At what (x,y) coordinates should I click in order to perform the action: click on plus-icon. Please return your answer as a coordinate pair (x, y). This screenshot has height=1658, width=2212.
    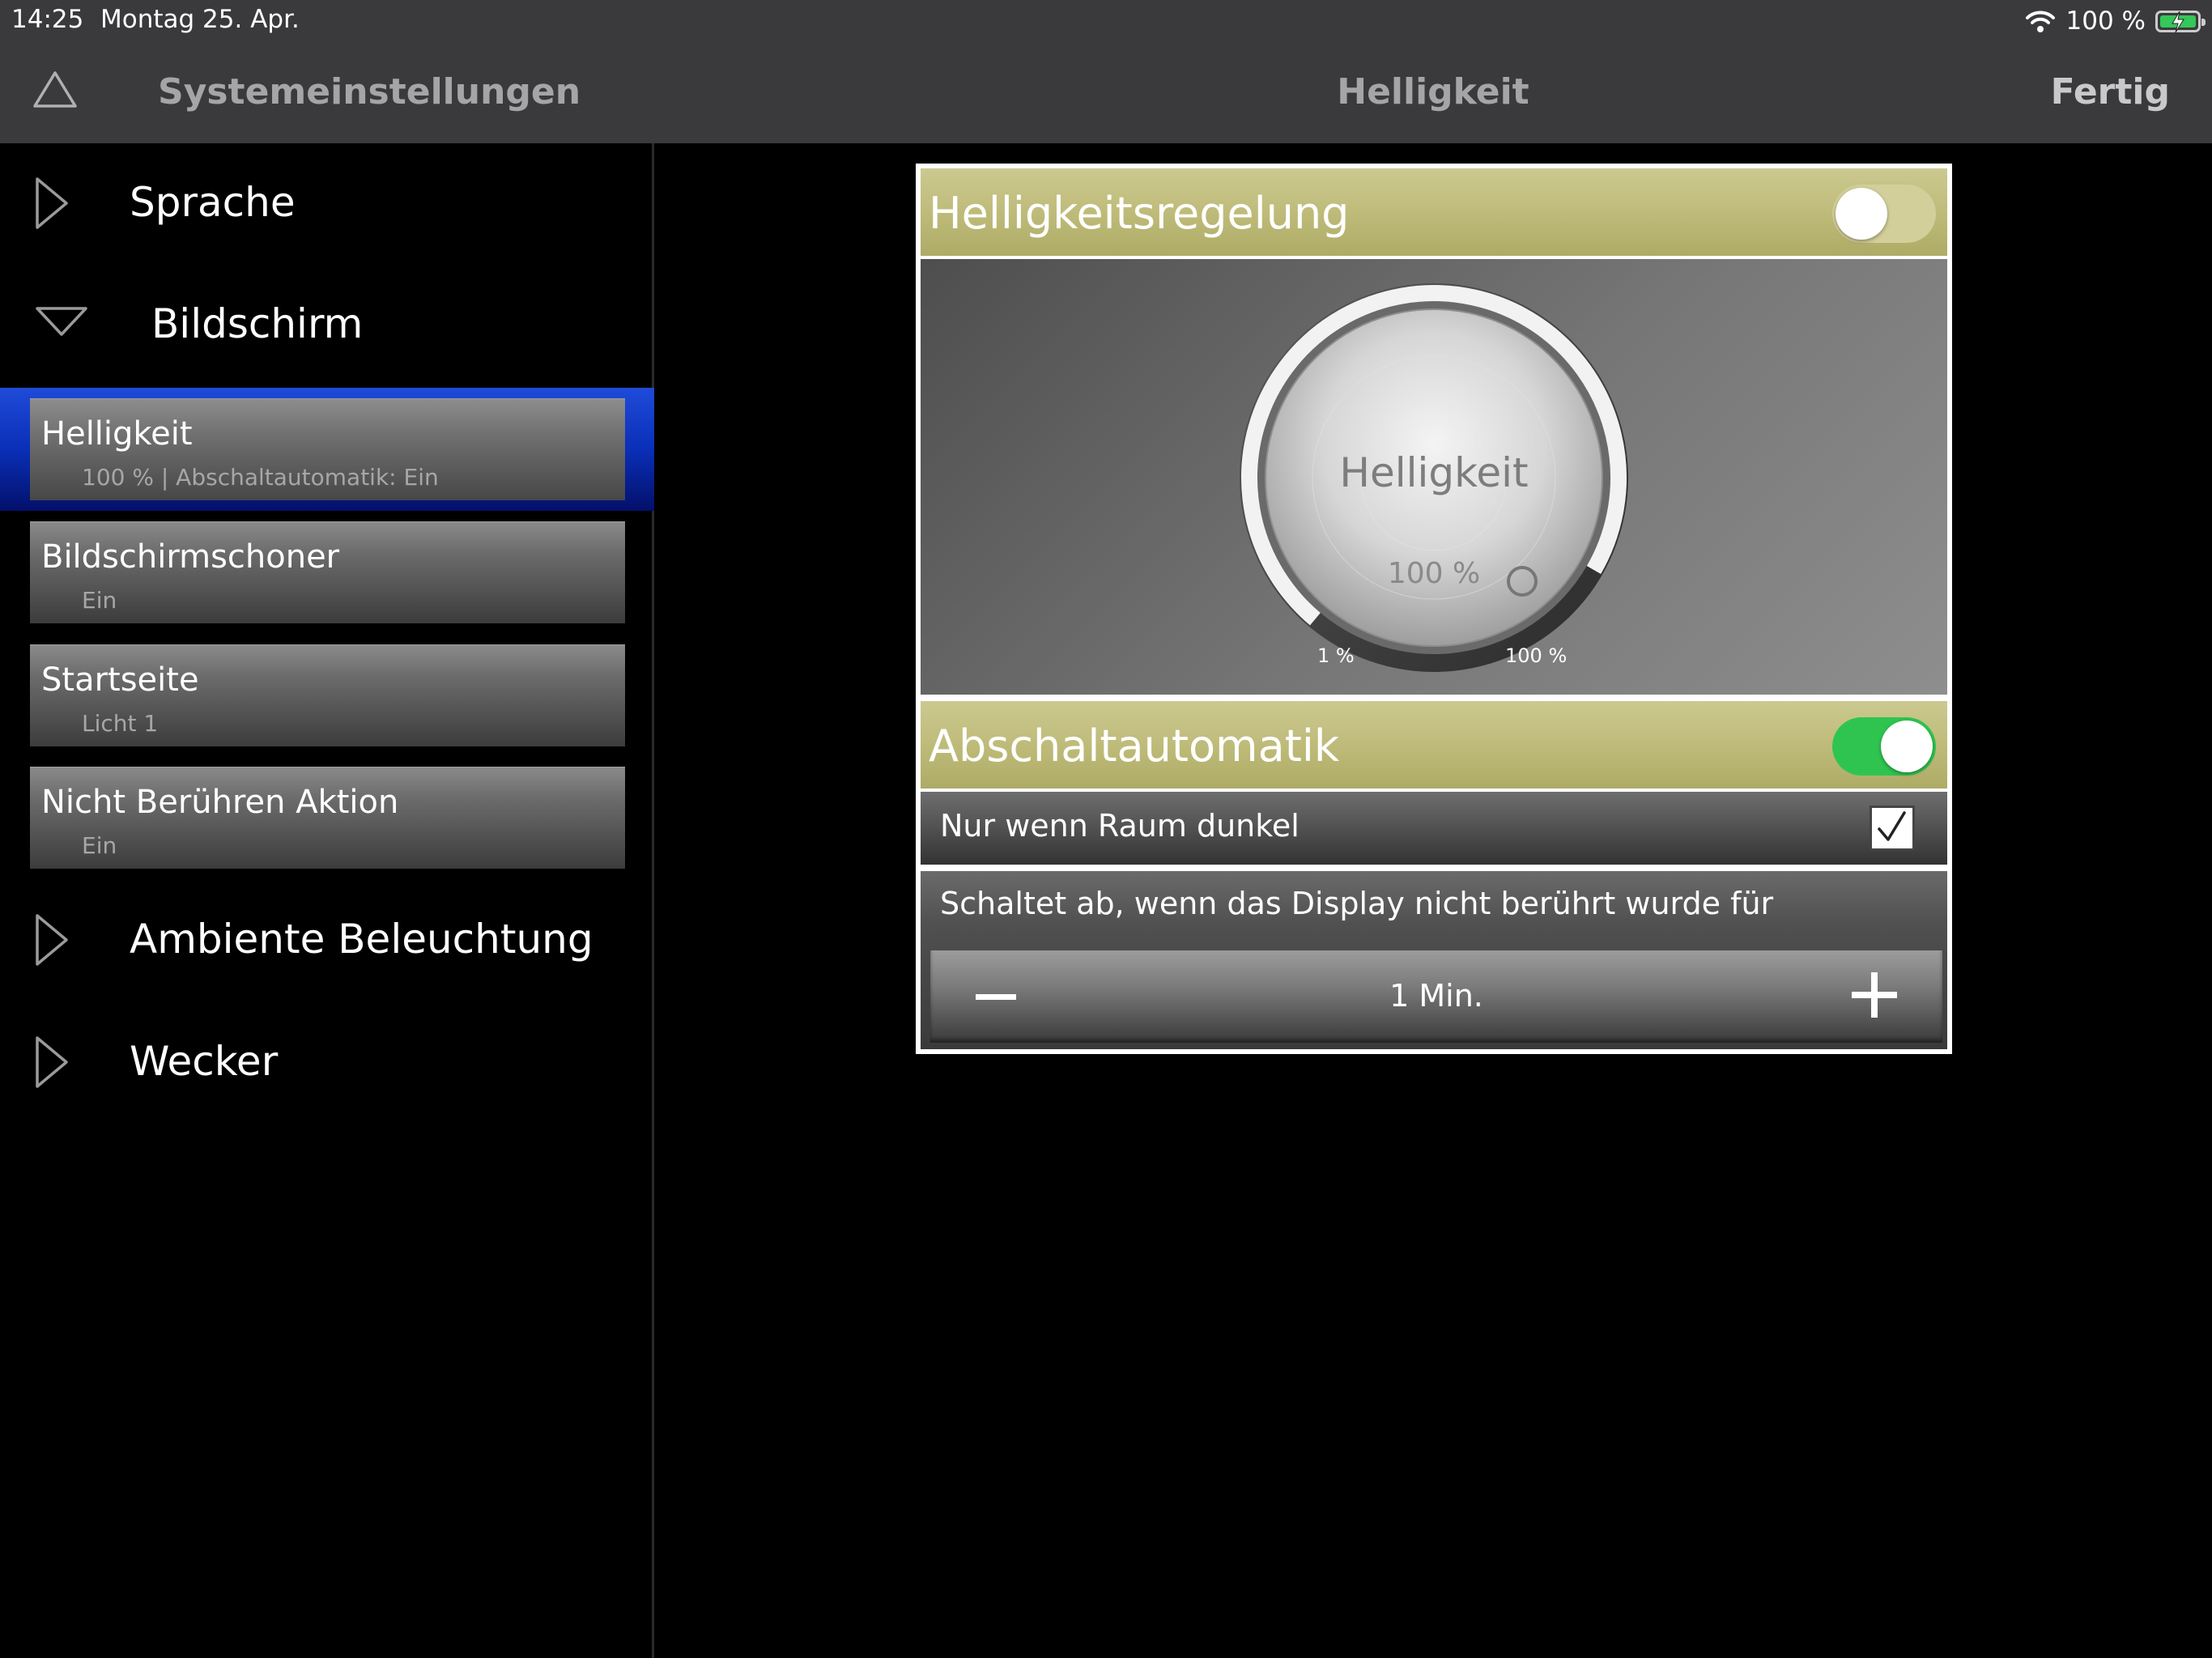
    Looking at the image, I should click on (1875, 995).